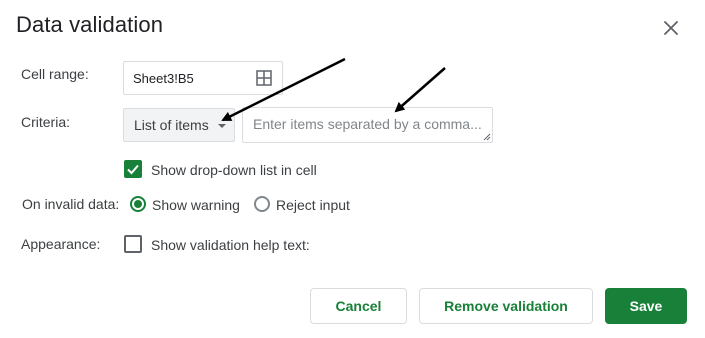 The height and width of the screenshot is (338, 705). I want to click on resize-handle-icon, so click(486, 136).